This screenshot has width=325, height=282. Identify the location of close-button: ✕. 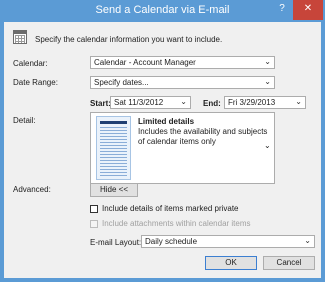
(308, 10).